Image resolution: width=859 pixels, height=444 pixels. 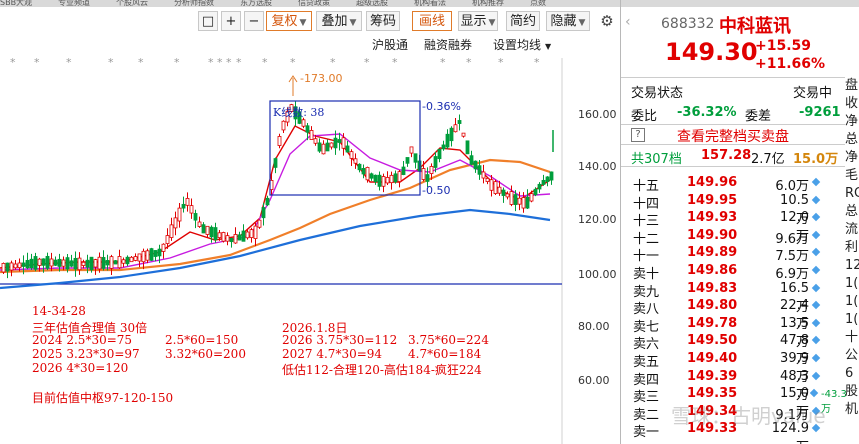 I want to click on order-volume: 6.0万, so click(x=792, y=186).